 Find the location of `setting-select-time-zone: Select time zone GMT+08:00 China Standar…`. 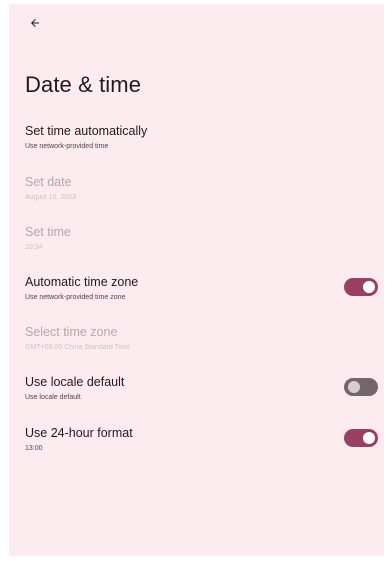

setting-select-time-zone: Select time zone GMT+08:00 China Standar… is located at coordinates (204, 345).